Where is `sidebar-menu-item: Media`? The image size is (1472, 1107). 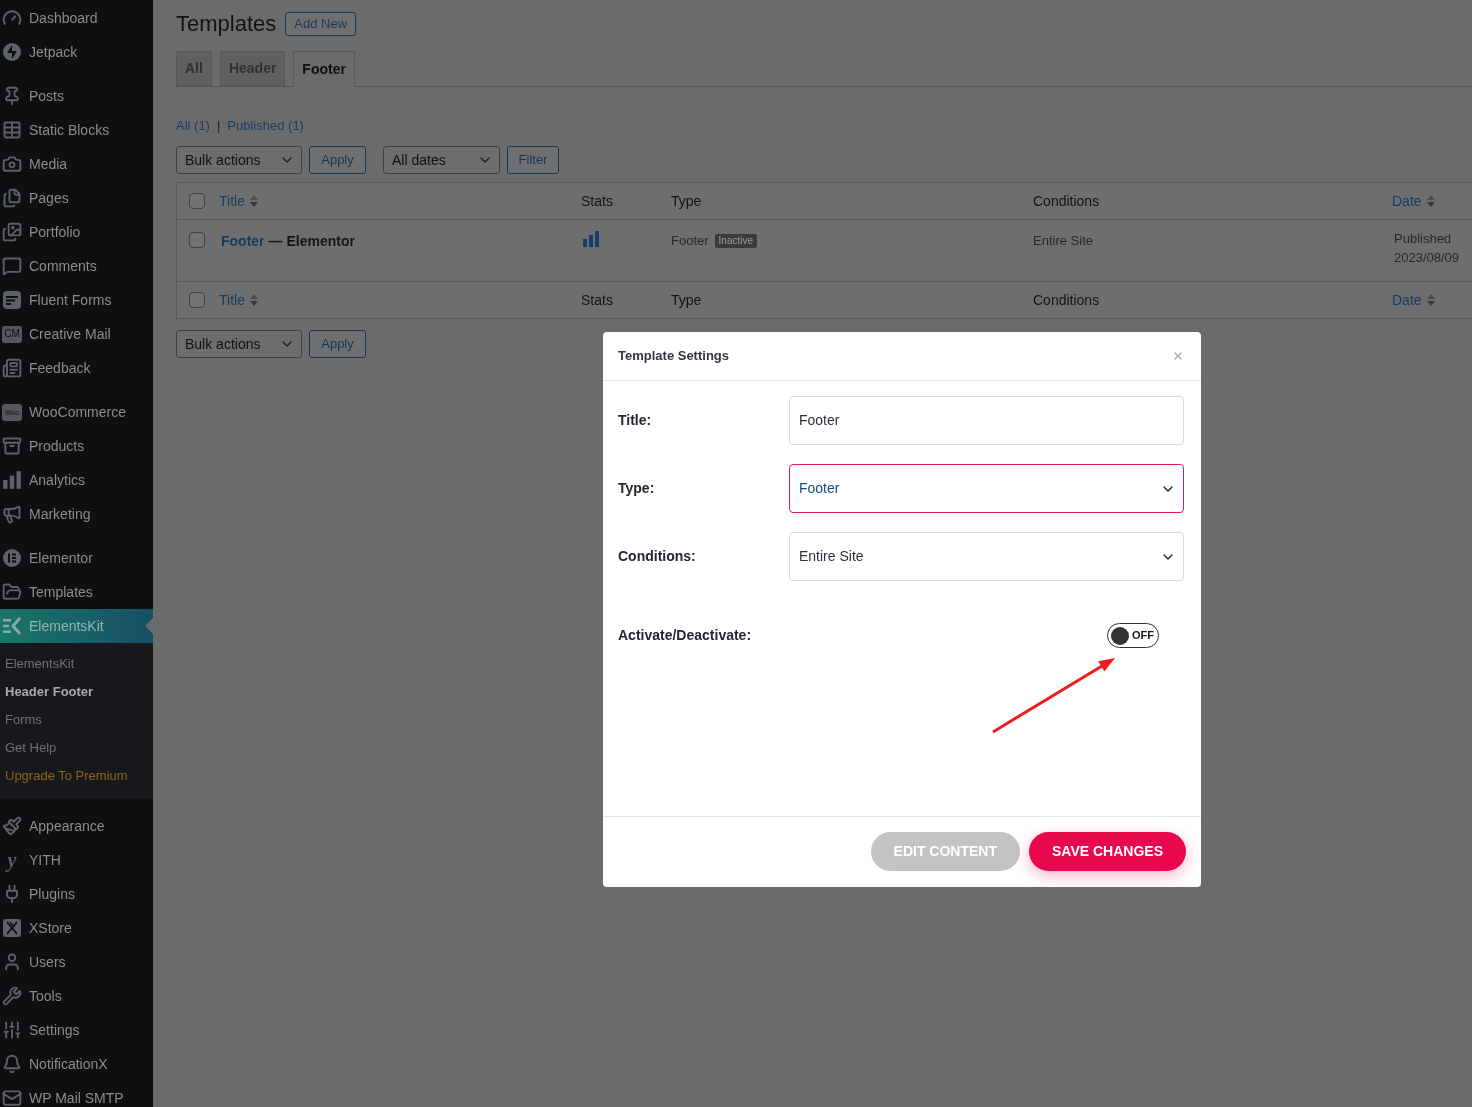
sidebar-menu-item: Media is located at coordinates (76, 164).